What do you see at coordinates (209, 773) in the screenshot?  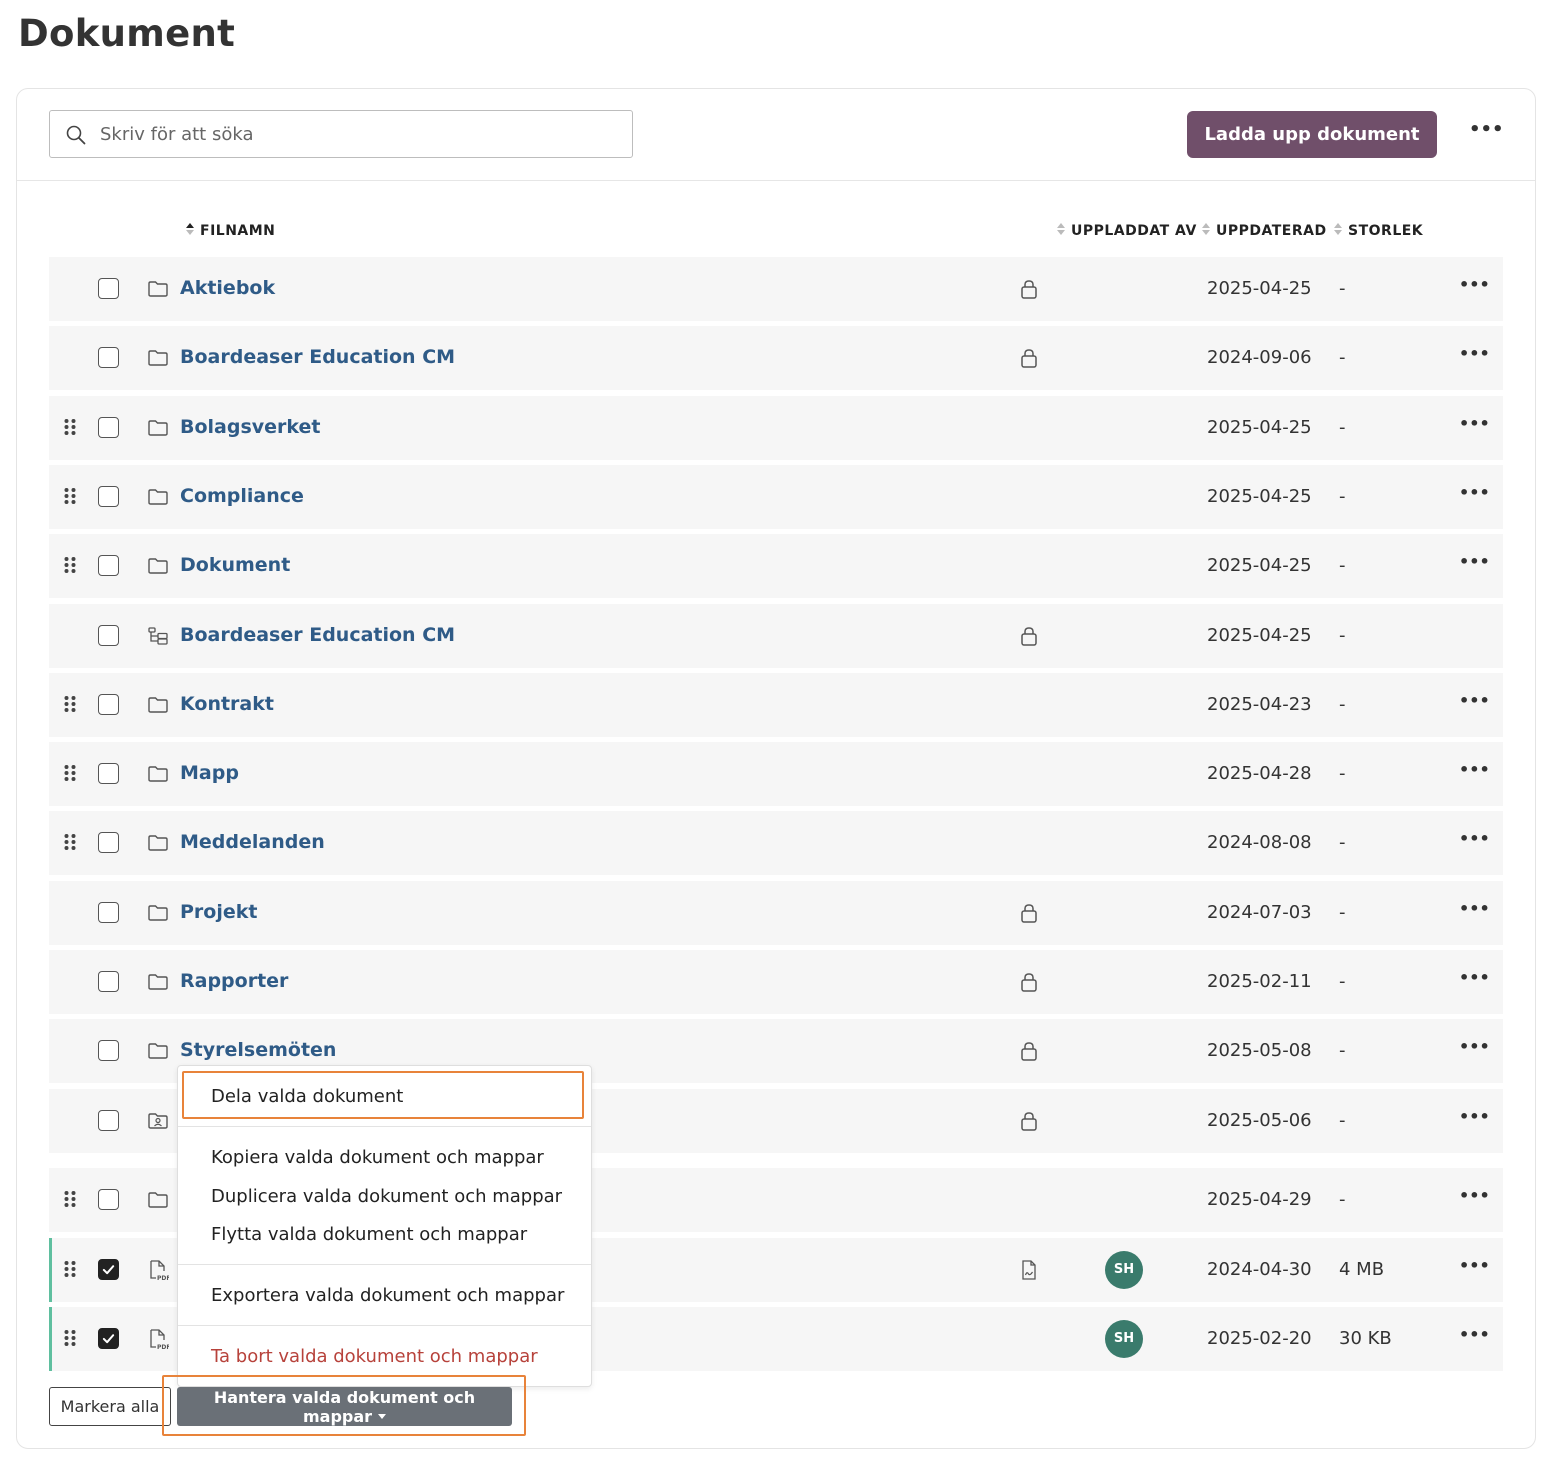 I see `file-name-link: Mapp` at bounding box center [209, 773].